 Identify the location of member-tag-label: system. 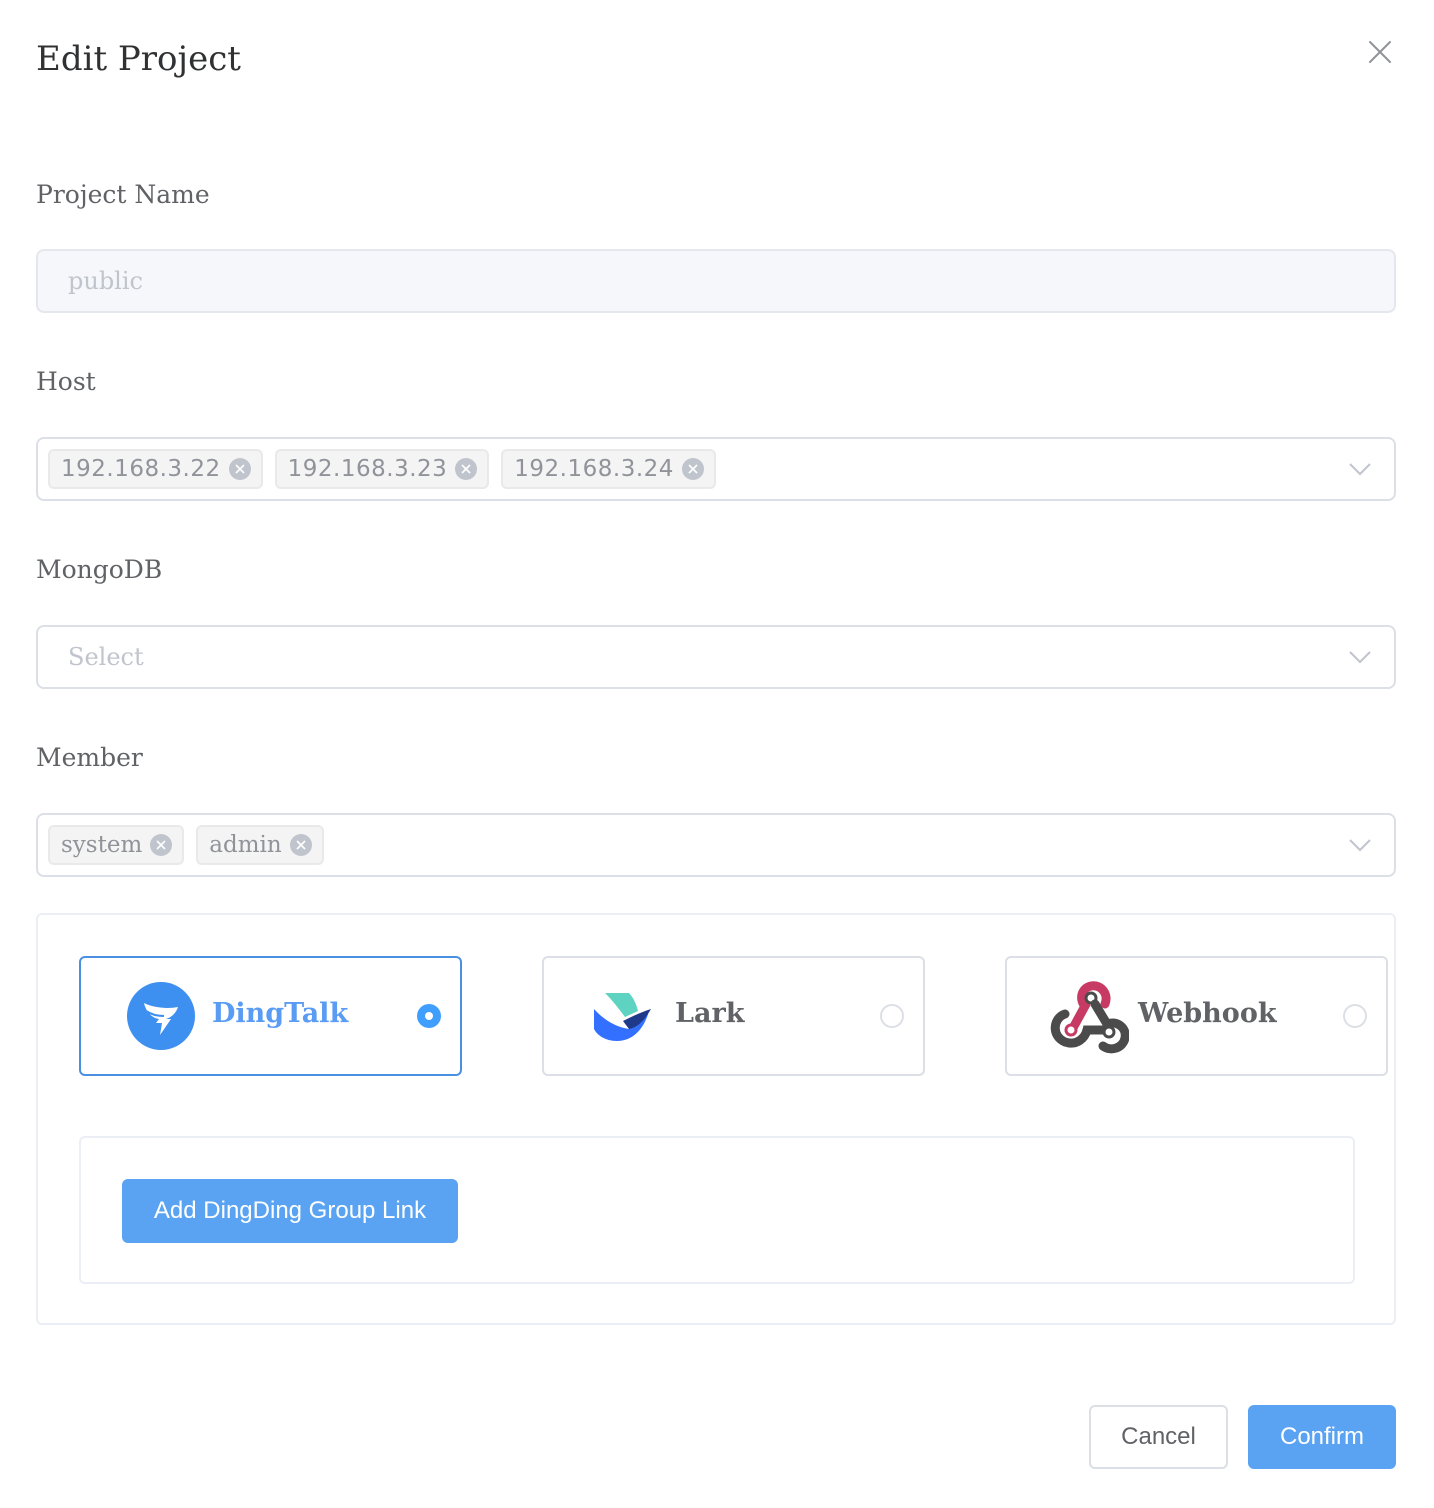
(102, 845).